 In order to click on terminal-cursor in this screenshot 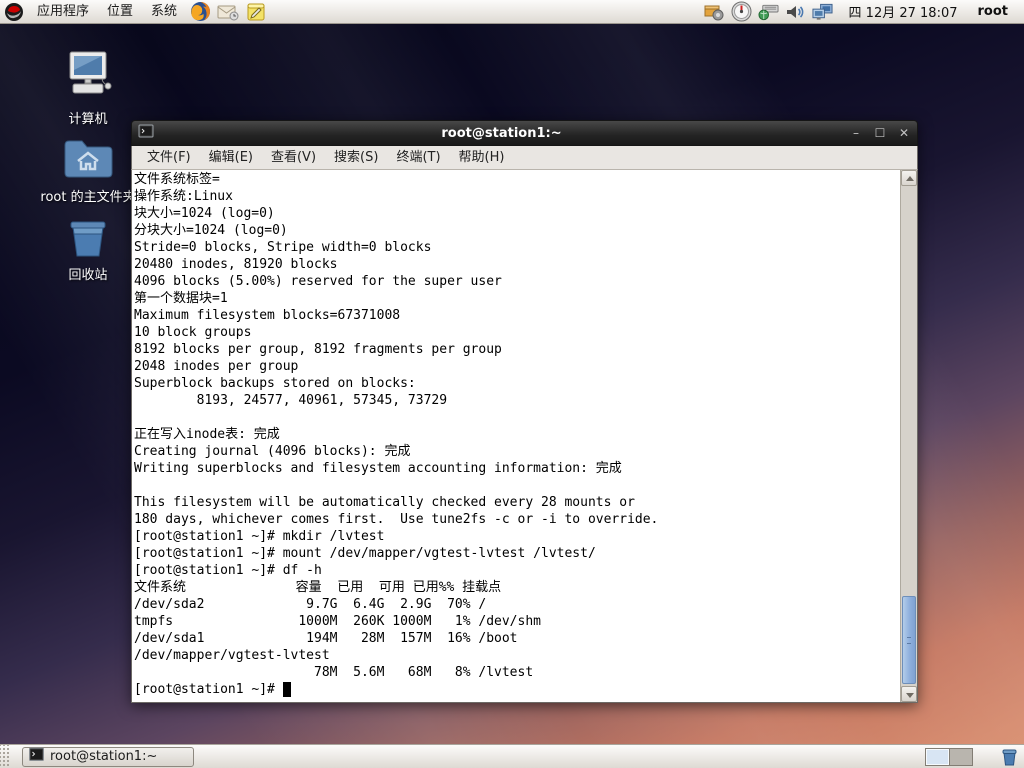, I will do `click(287, 689)`.